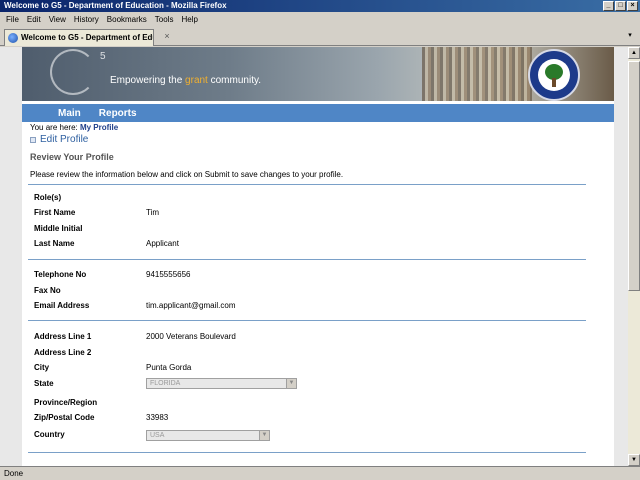 This screenshot has height=480, width=640. What do you see at coordinates (64, 139) in the screenshot?
I see `page-title-text: Edit Profile` at bounding box center [64, 139].